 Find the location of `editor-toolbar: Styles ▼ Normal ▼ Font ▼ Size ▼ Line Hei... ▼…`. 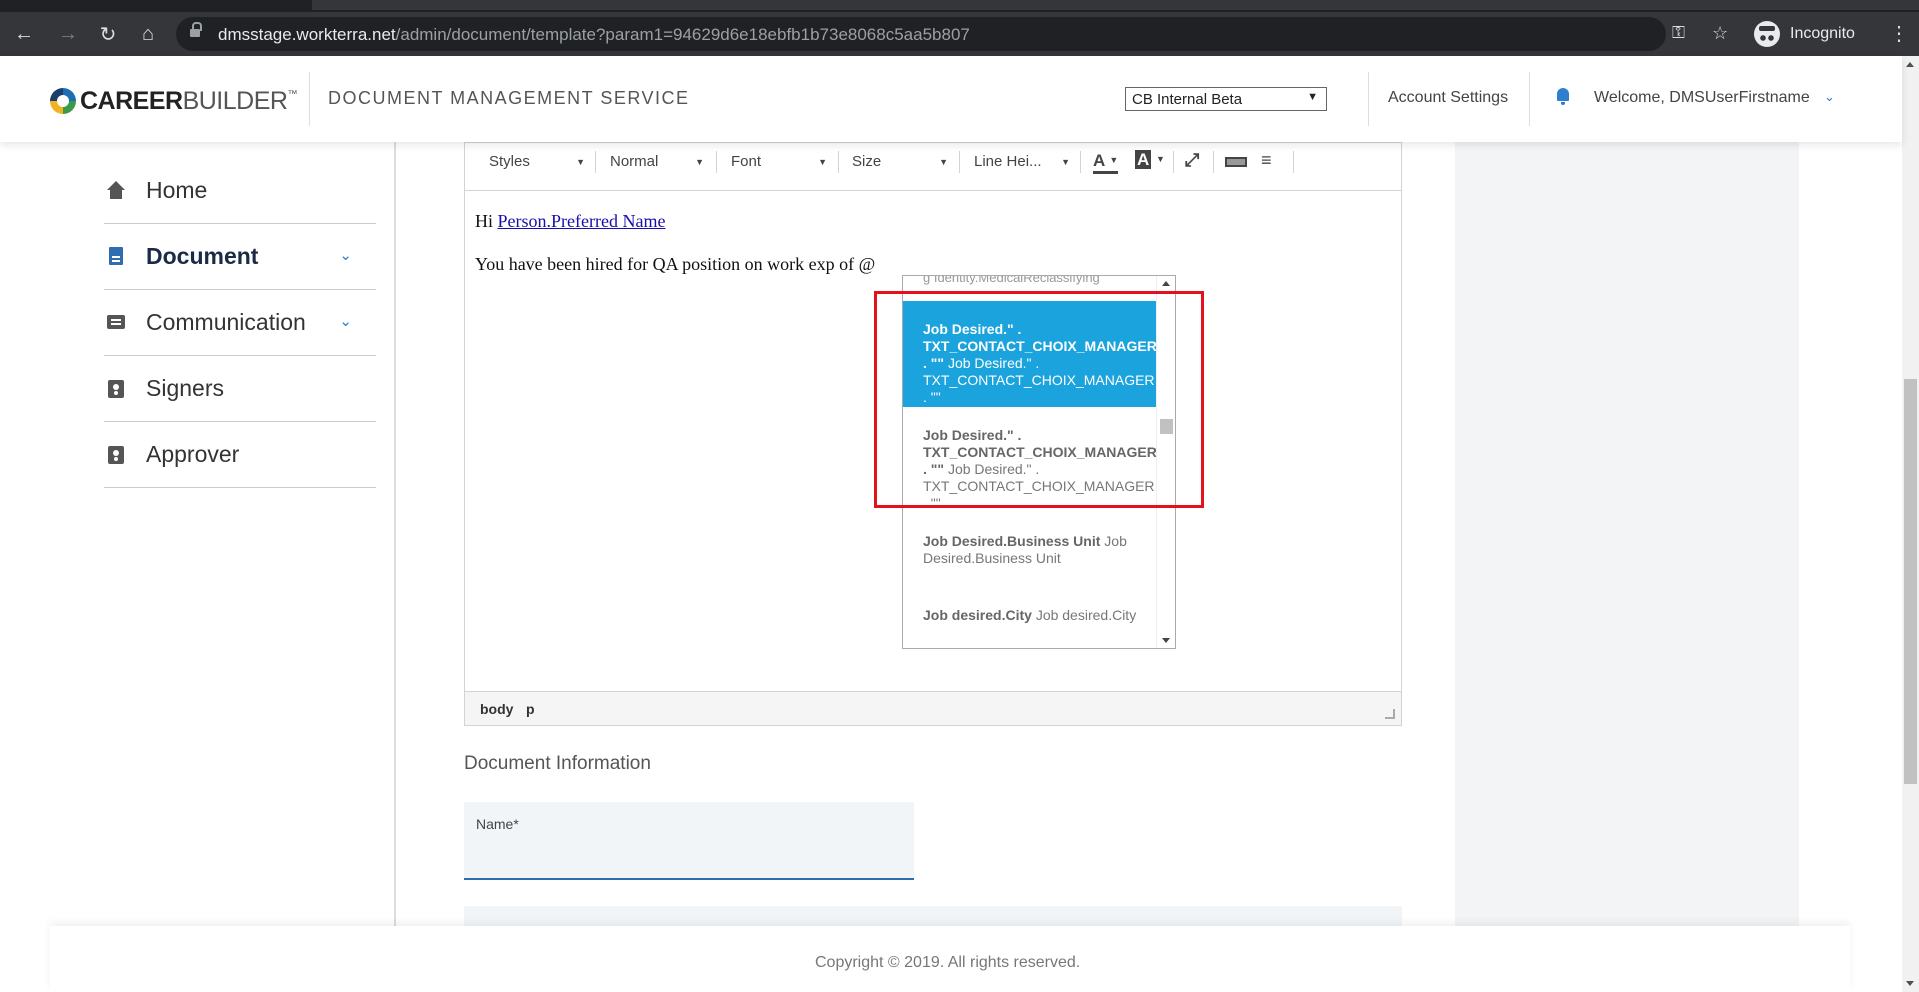

editor-toolbar: Styles ▼ Normal ▼ Font ▼ Size ▼ Line Hei... ▼… is located at coordinates (933, 167).